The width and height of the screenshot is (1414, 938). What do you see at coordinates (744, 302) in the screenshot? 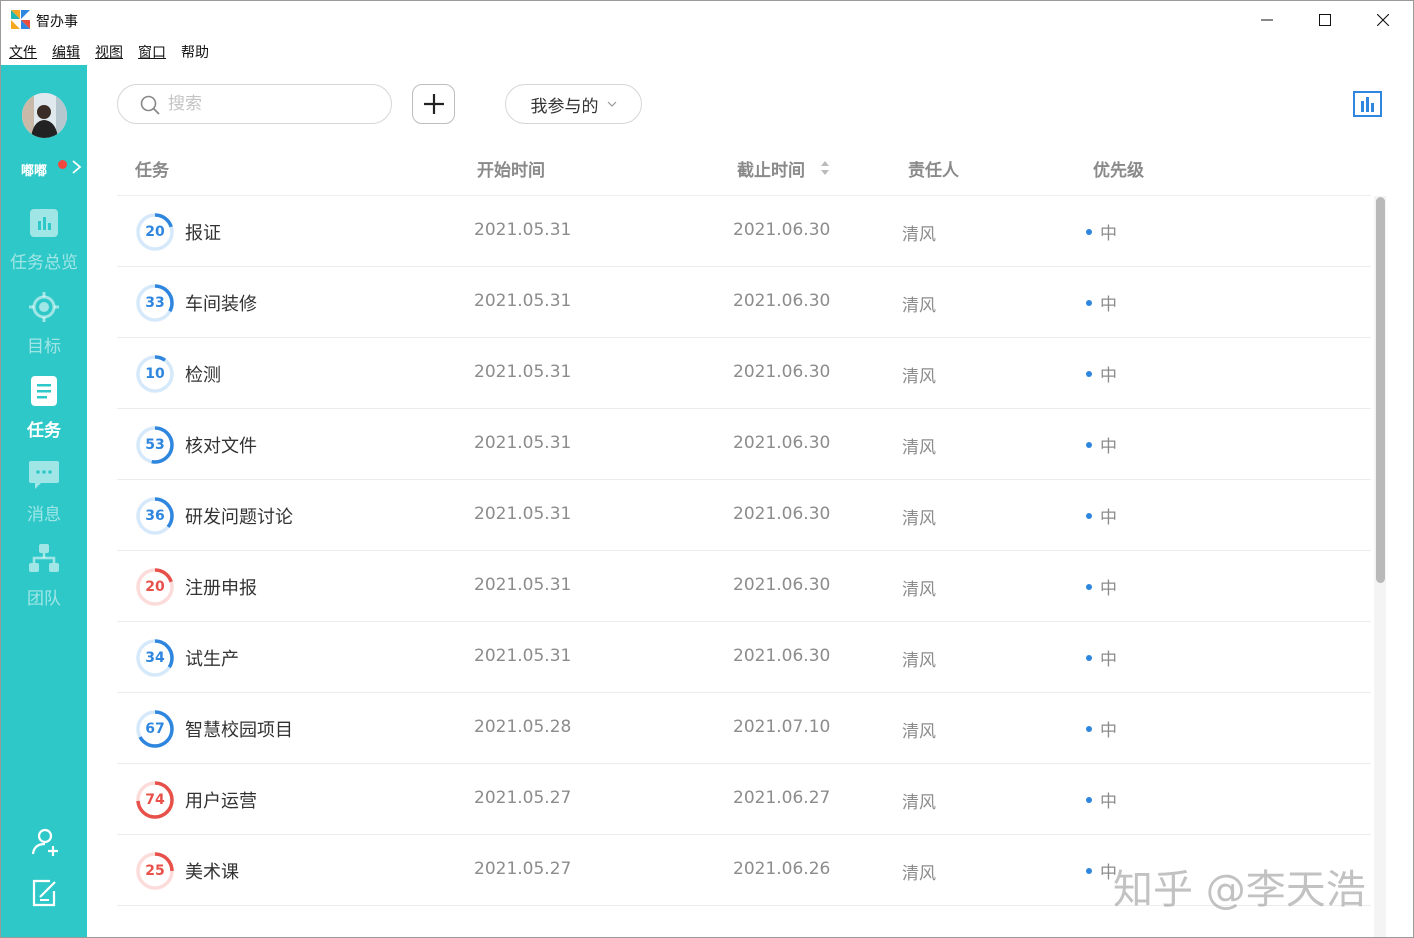
I see `table-row: 33 车间装修 2021.05.31 2021.06.30 清风 中` at bounding box center [744, 302].